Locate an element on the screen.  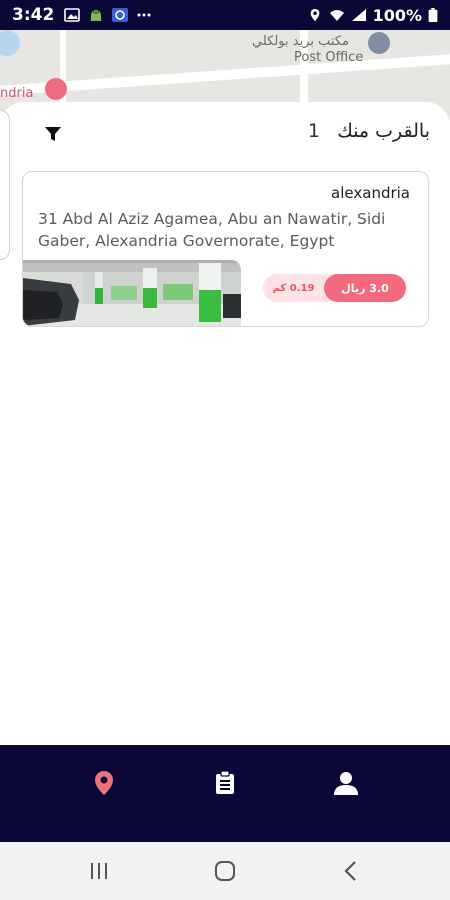
location-icon is located at coordinates (314, 15).